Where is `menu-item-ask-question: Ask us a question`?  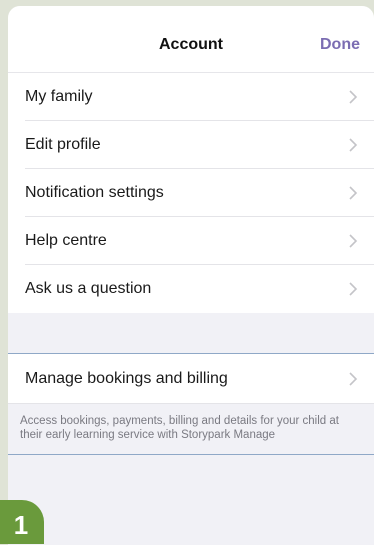
menu-item-ask-question: Ask us a question is located at coordinates (191, 289).